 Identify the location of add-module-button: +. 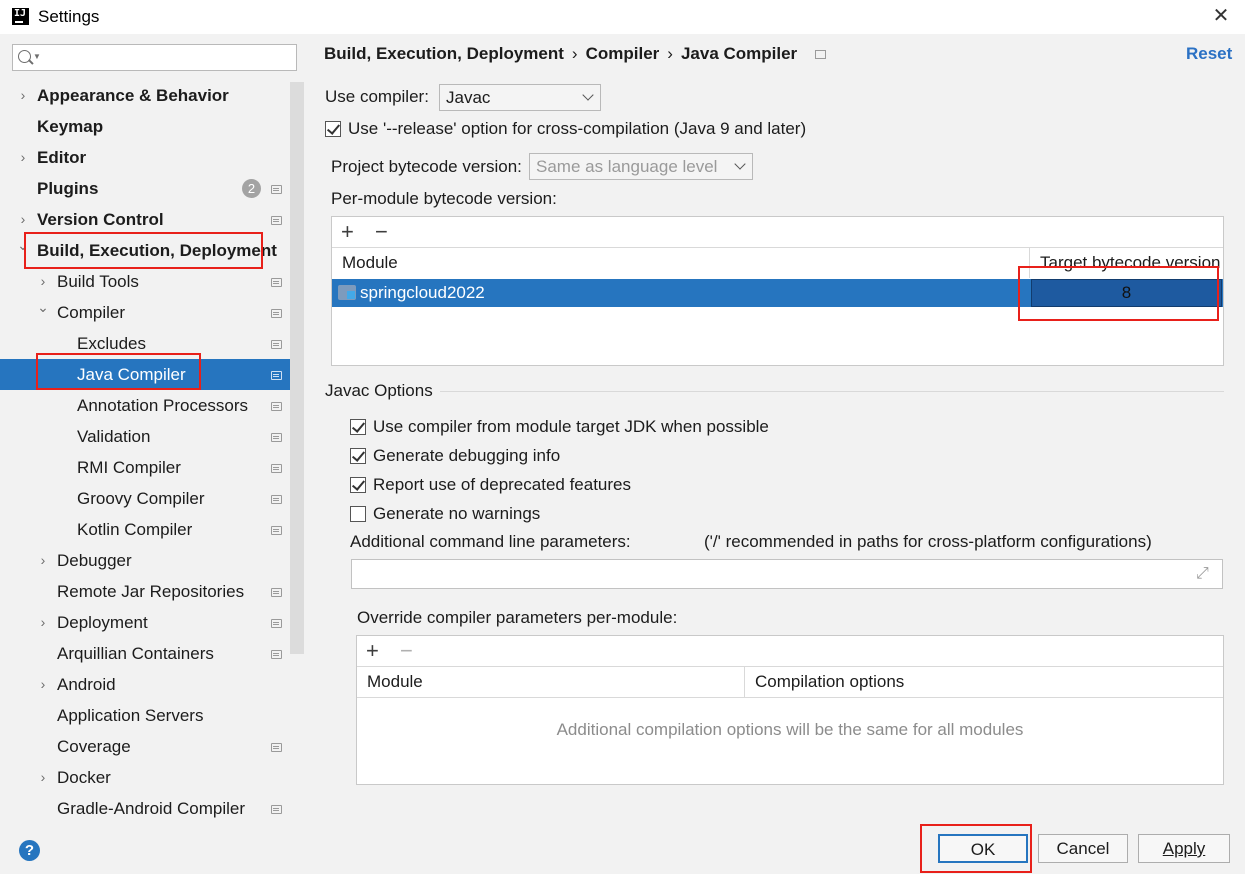
(347, 232).